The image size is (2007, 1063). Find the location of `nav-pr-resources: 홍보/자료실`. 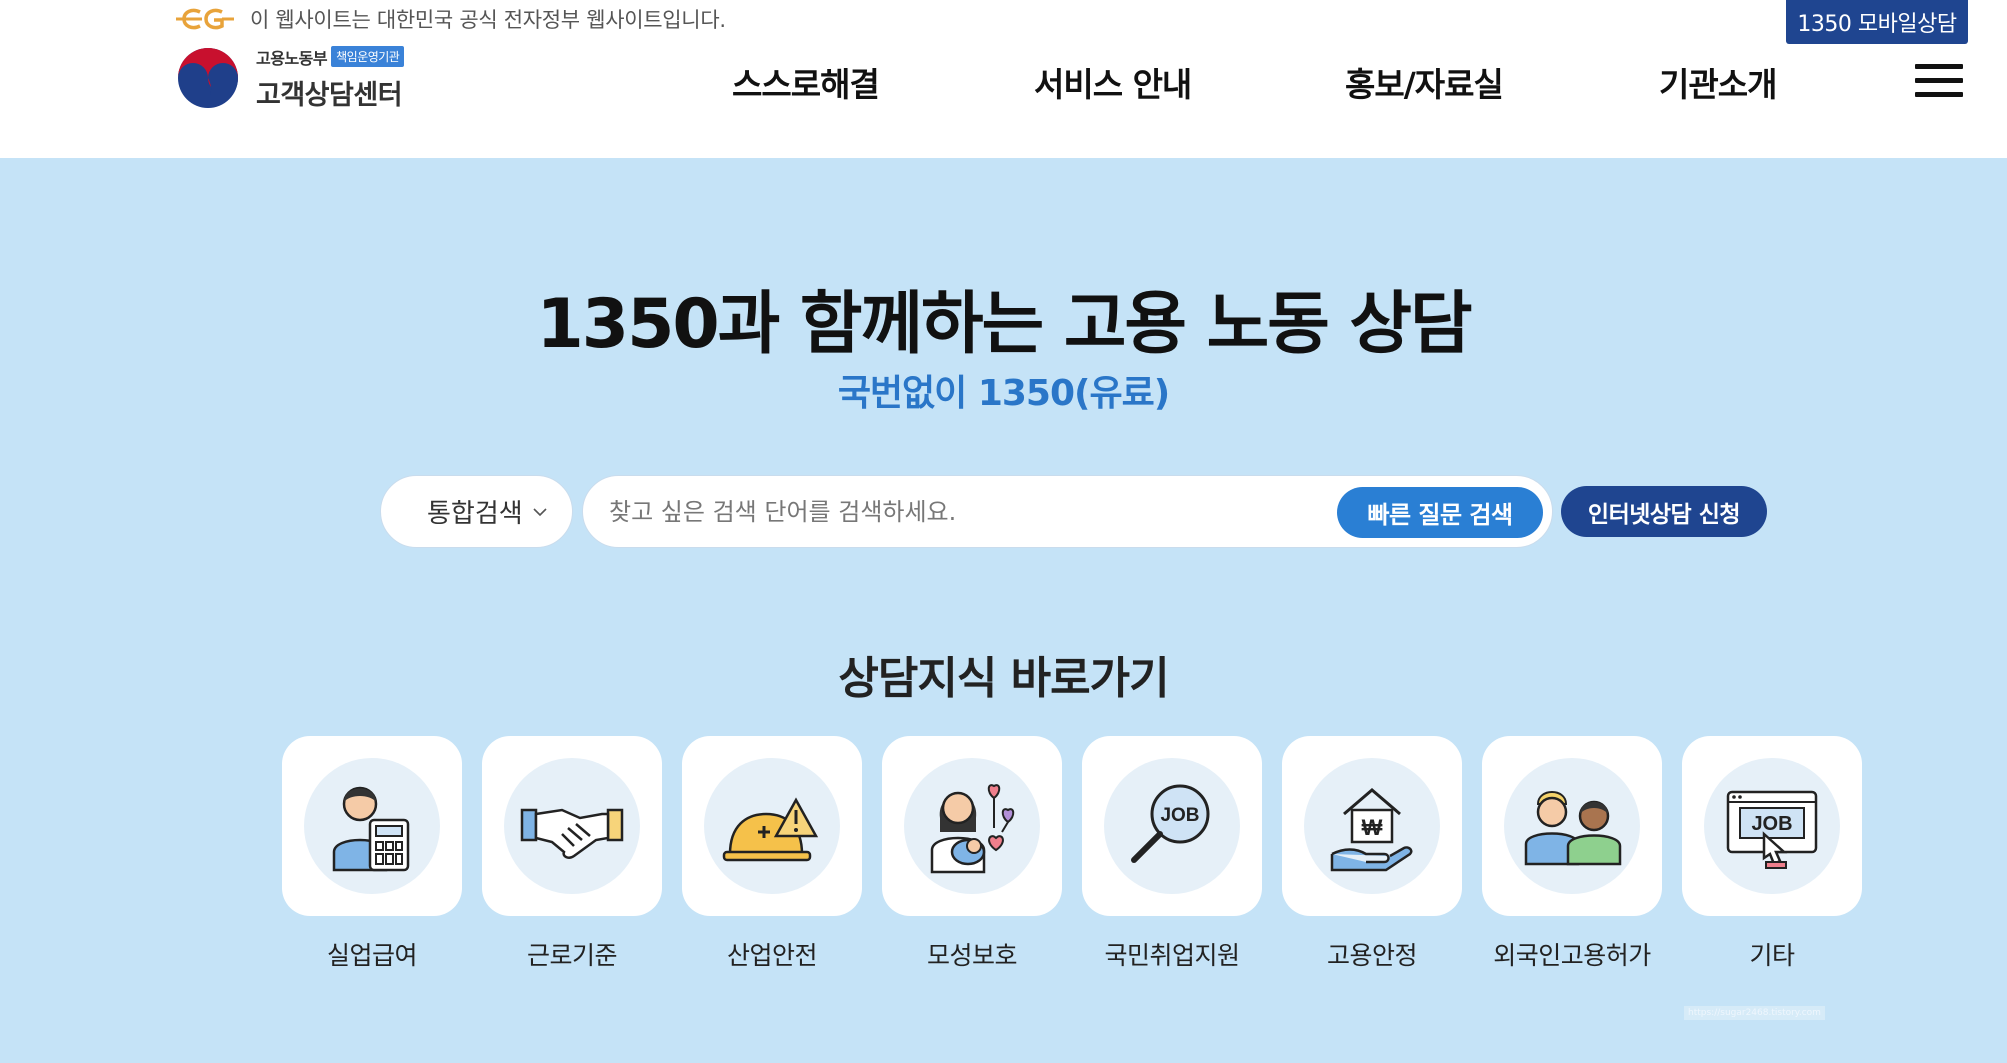

nav-pr-resources: 홍보/자료실 is located at coordinates (1424, 83).